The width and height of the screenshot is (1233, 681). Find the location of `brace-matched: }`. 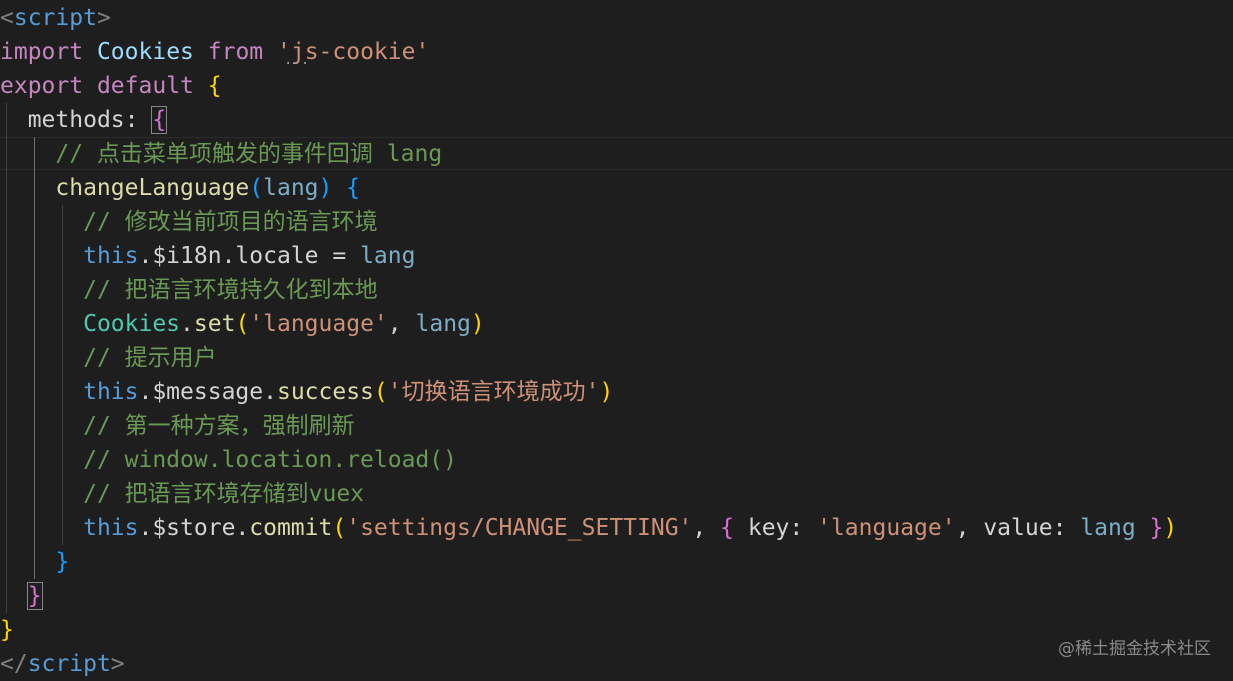

brace-matched: } is located at coordinates (34, 596).